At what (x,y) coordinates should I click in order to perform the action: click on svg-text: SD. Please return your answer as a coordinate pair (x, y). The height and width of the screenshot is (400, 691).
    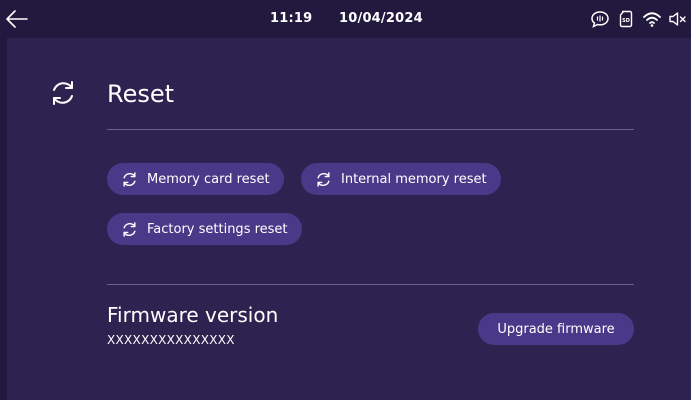
    Looking at the image, I should click on (626, 21).